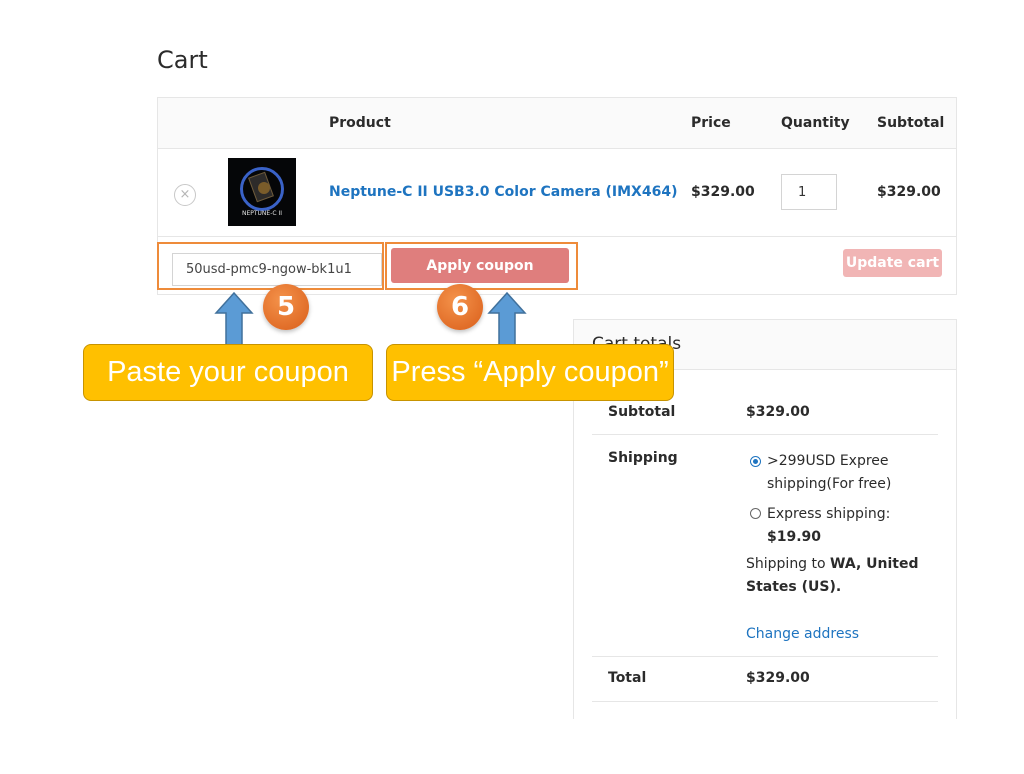 This screenshot has width=1024, height=774. What do you see at coordinates (794, 587) in the screenshot?
I see `shipping-to-place-cont: States (US).` at bounding box center [794, 587].